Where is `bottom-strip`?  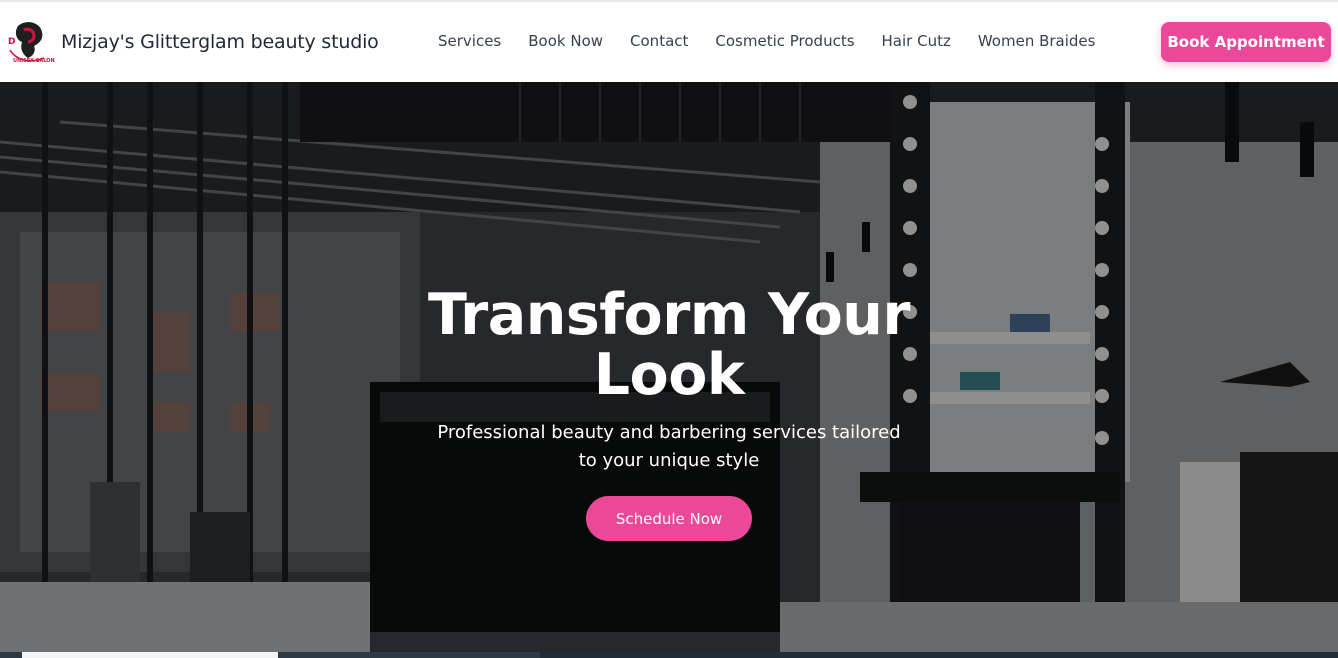 bottom-strip is located at coordinates (669, 655).